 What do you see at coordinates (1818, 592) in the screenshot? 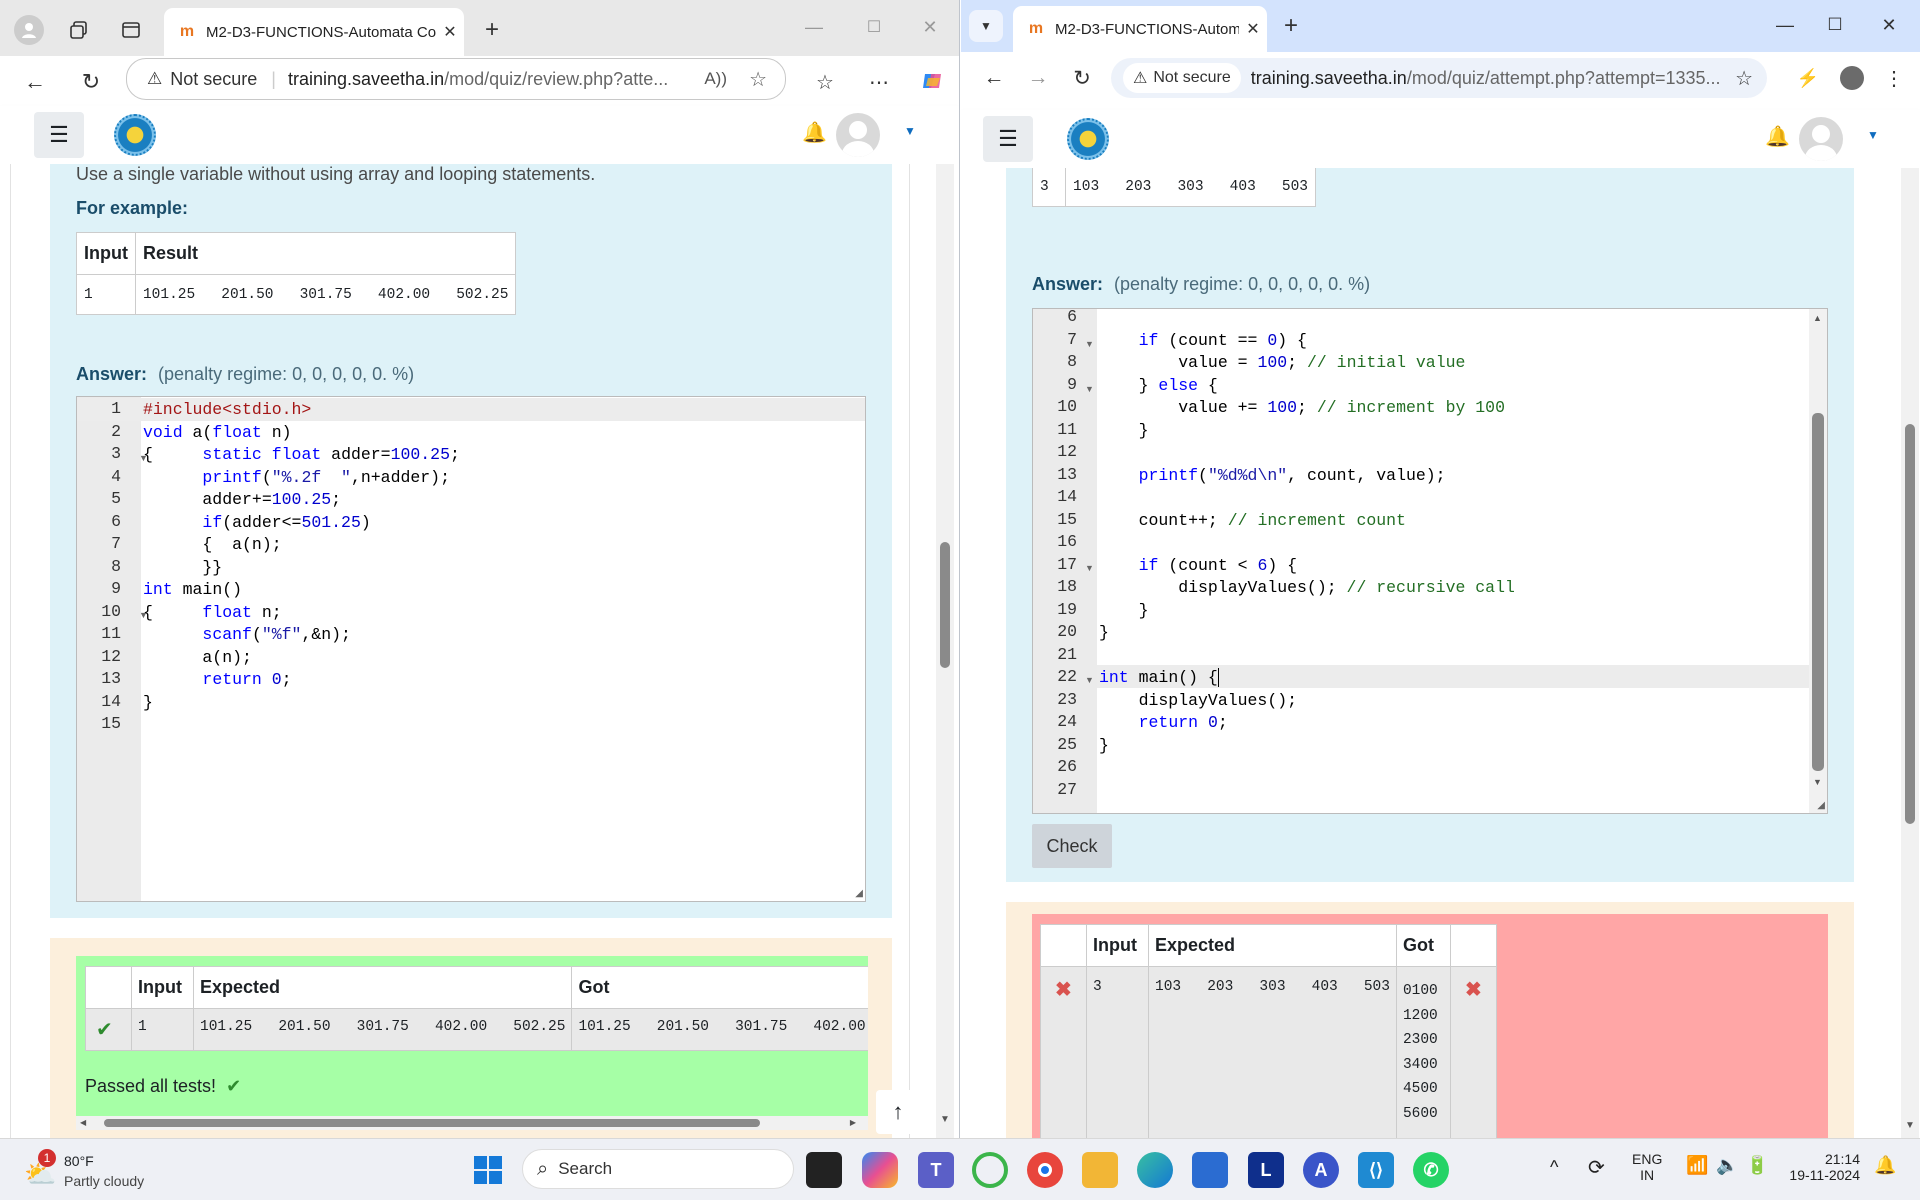
I see `editor-scroll-thumb` at bounding box center [1818, 592].